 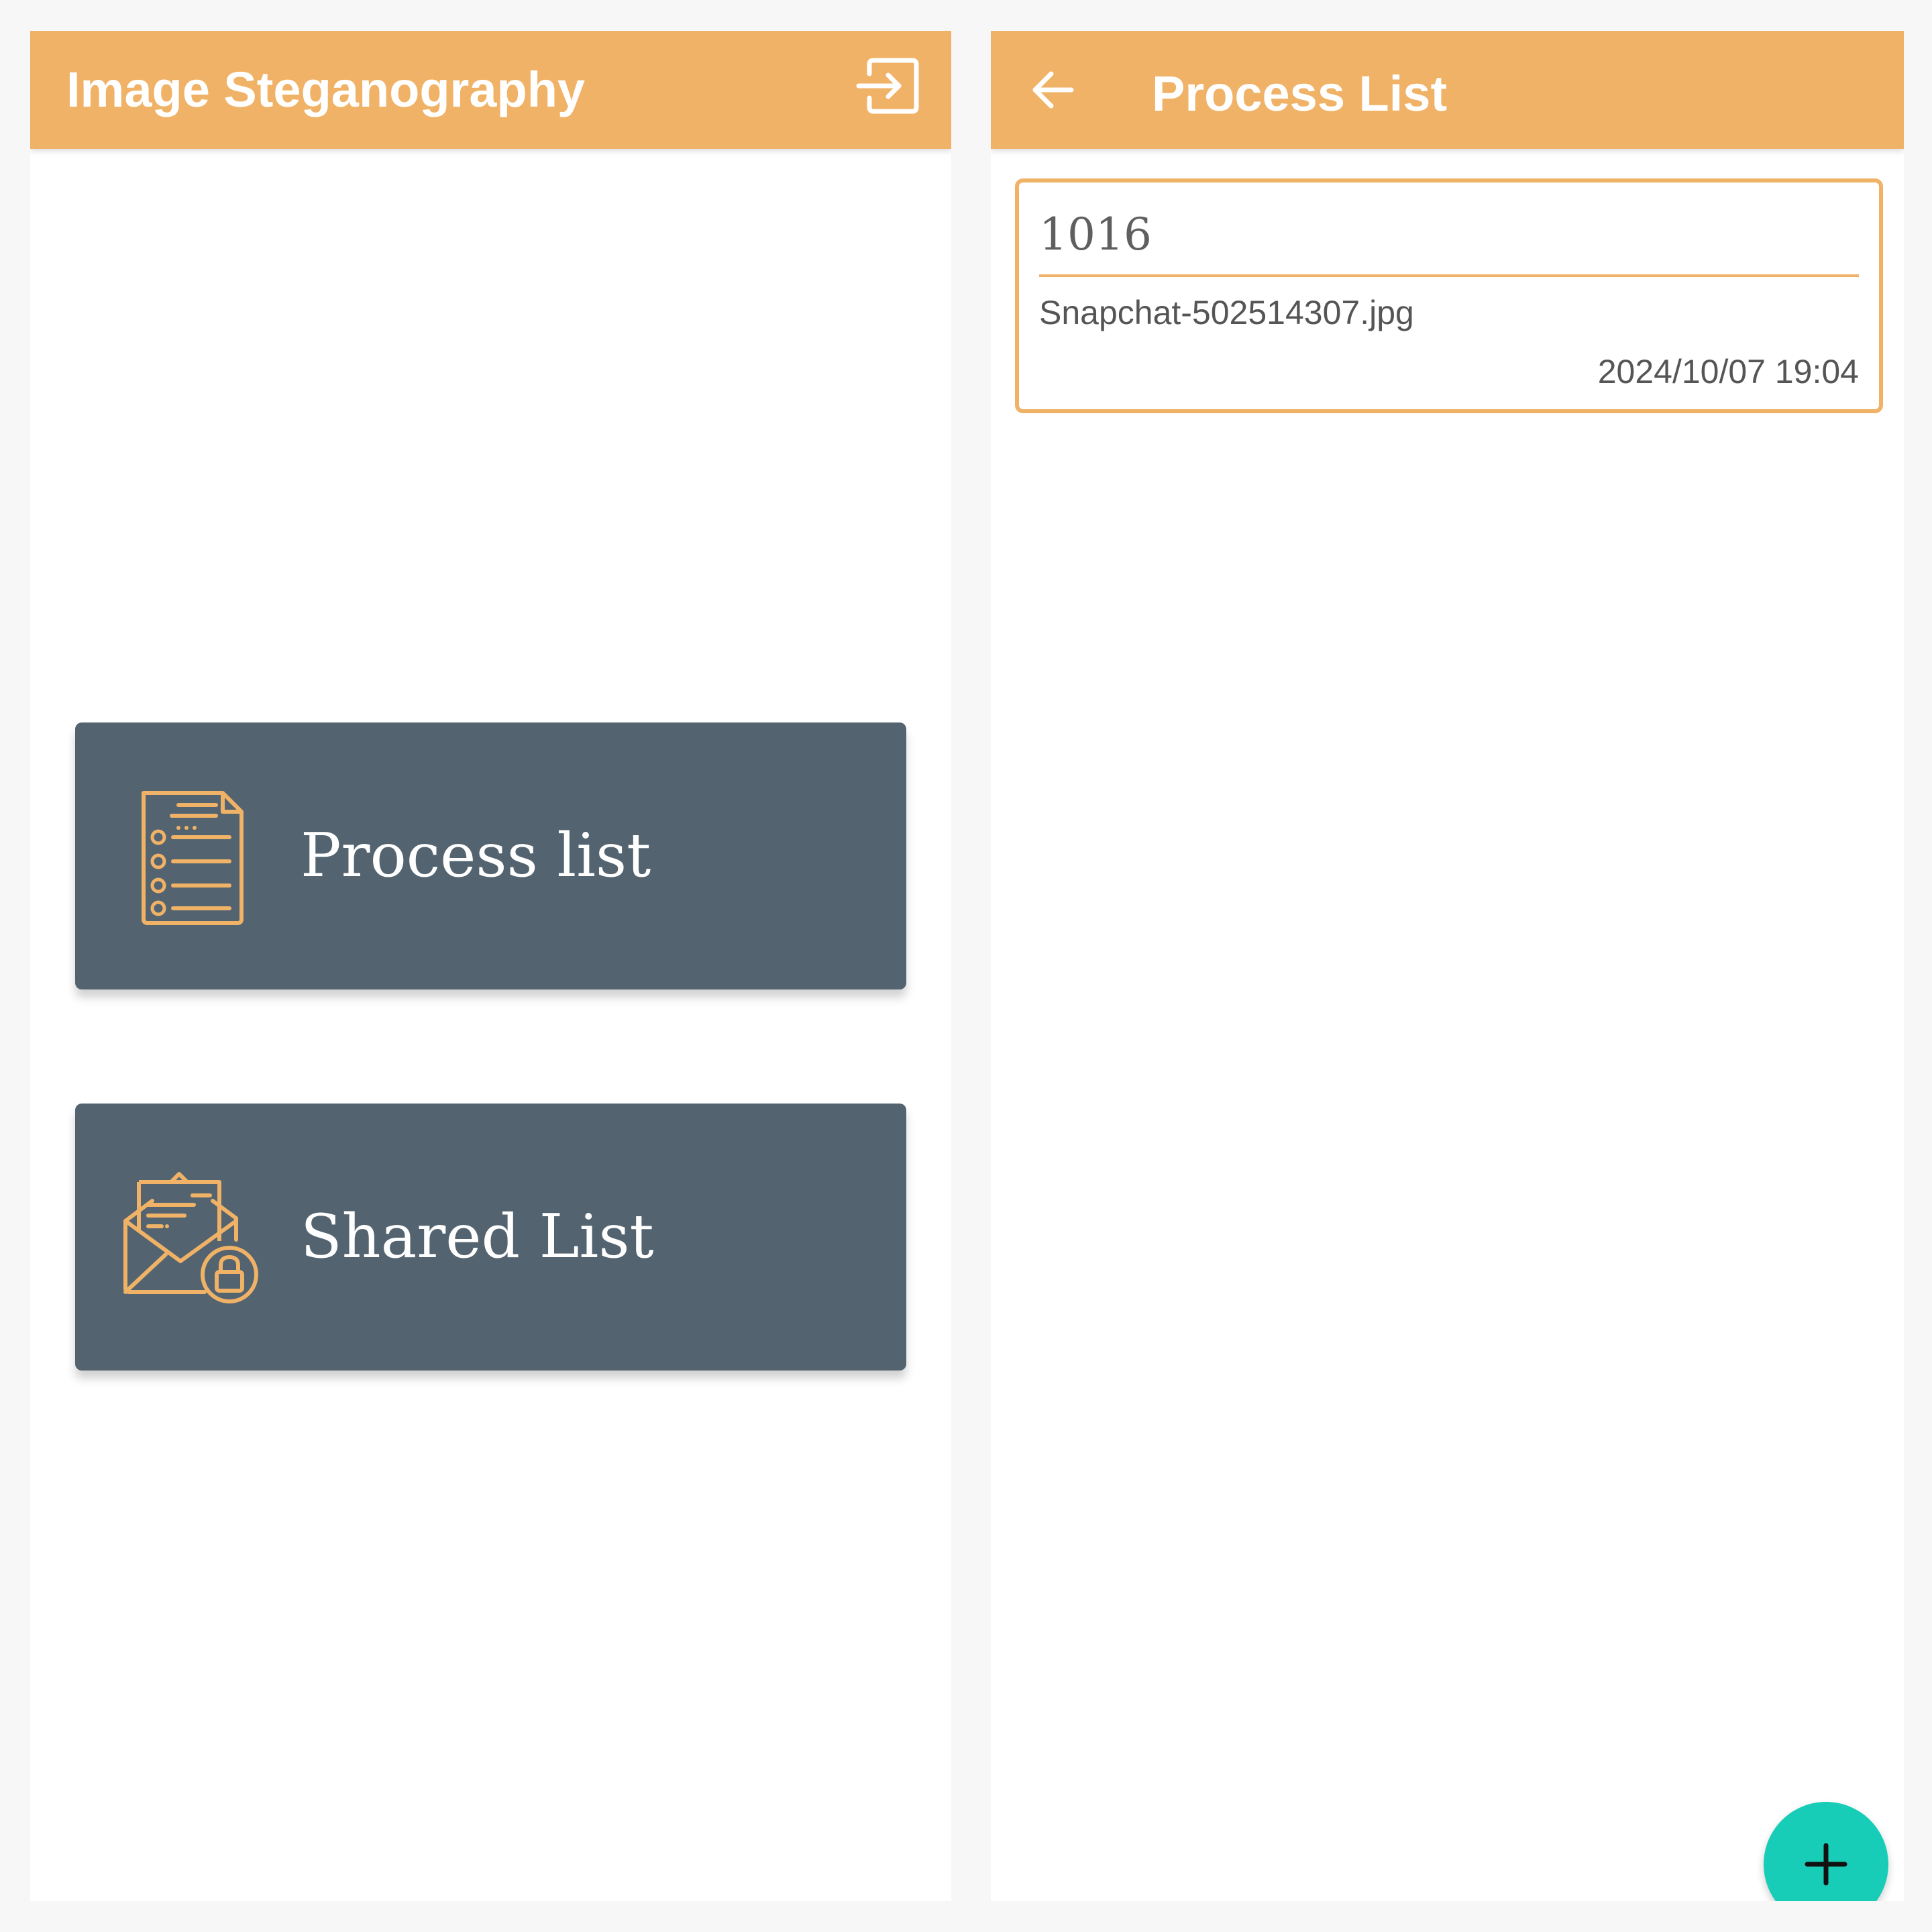 What do you see at coordinates (1052, 90) in the screenshot?
I see `arrow-left-icon` at bounding box center [1052, 90].